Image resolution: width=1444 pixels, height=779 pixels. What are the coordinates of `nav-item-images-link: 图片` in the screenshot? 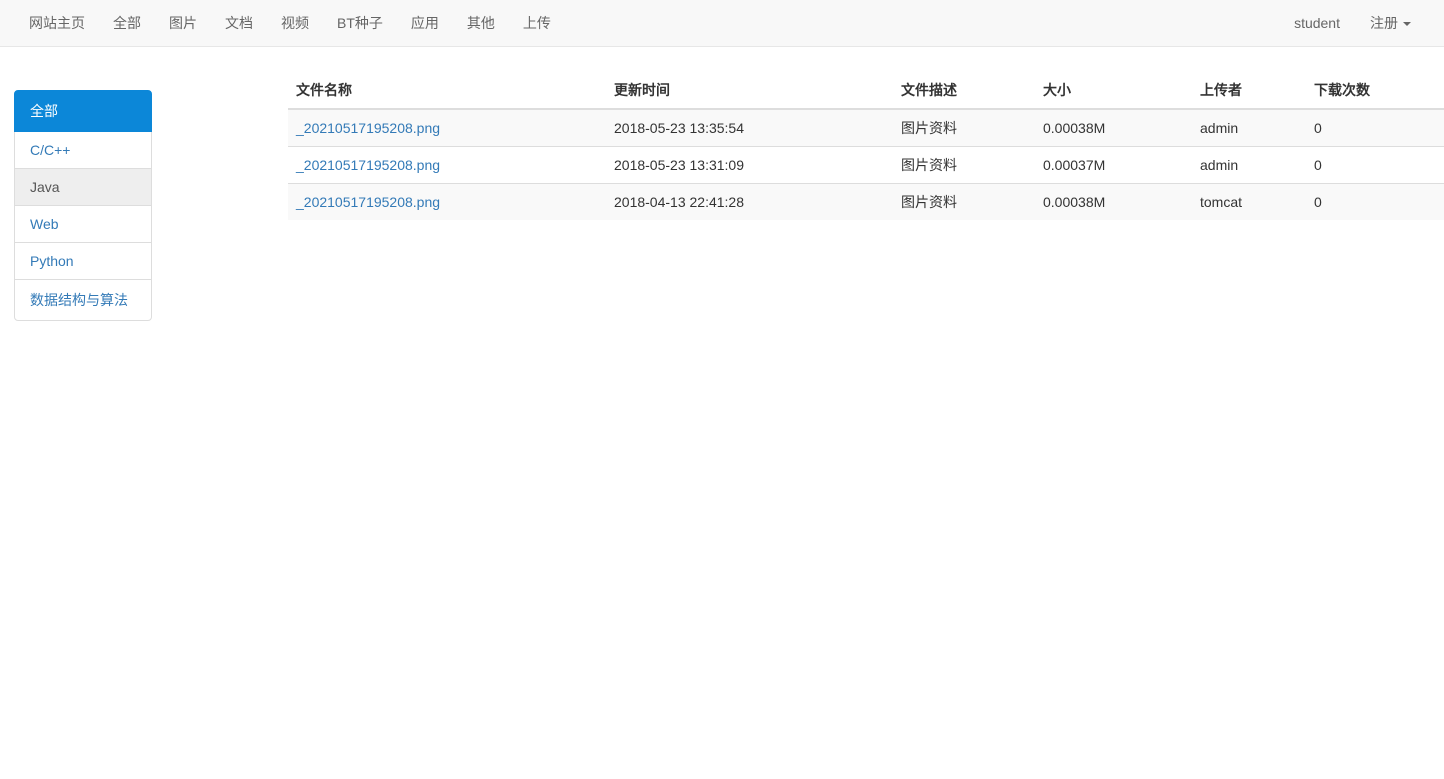 It's located at (183, 23).